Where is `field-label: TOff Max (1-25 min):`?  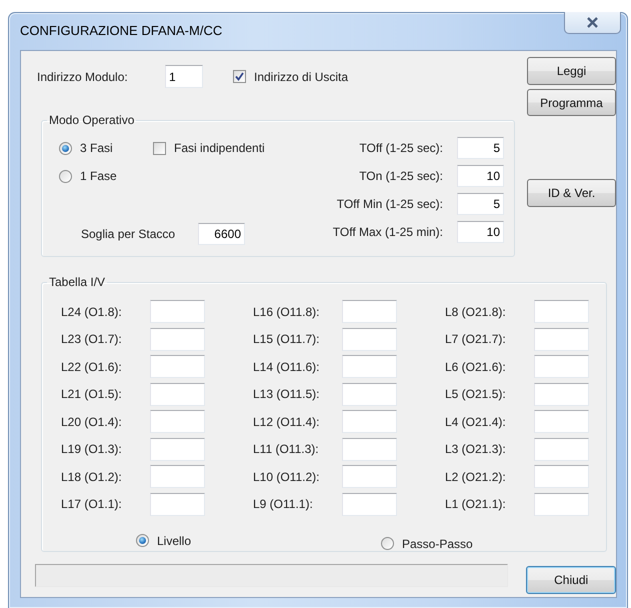
field-label: TOff Max (1-25 min): is located at coordinates (387, 232).